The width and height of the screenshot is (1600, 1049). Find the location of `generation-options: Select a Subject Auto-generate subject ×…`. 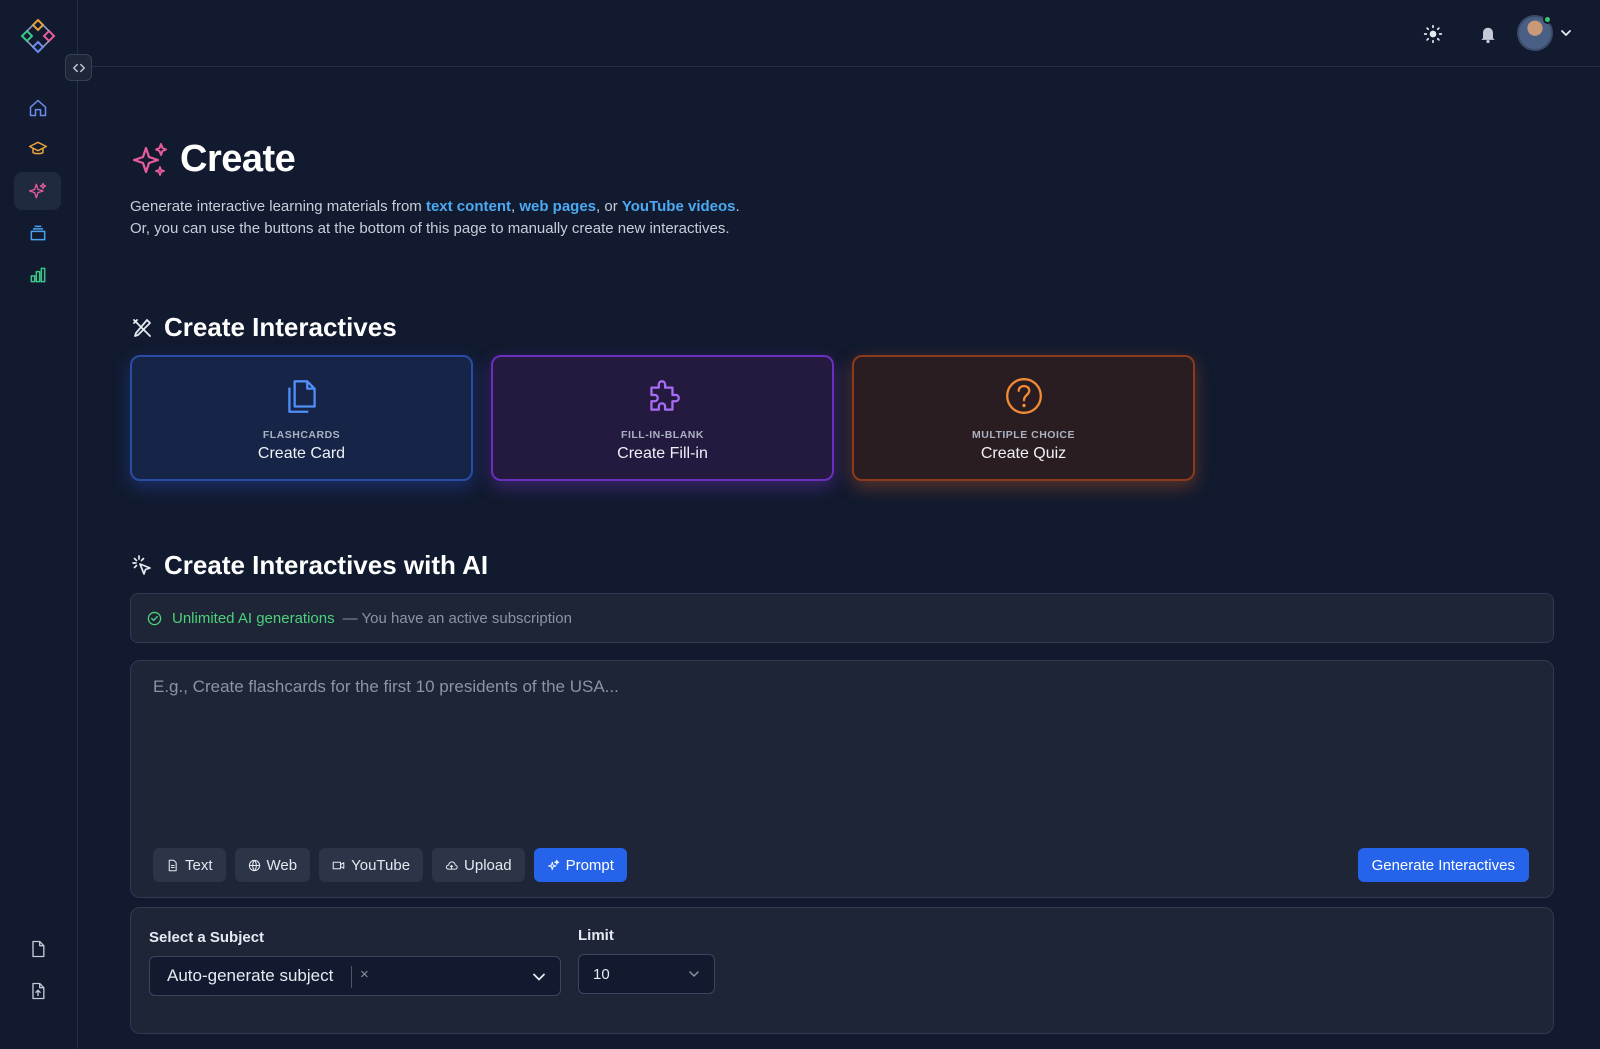

generation-options: Select a Subject Auto-generate subject ×… is located at coordinates (842, 970).